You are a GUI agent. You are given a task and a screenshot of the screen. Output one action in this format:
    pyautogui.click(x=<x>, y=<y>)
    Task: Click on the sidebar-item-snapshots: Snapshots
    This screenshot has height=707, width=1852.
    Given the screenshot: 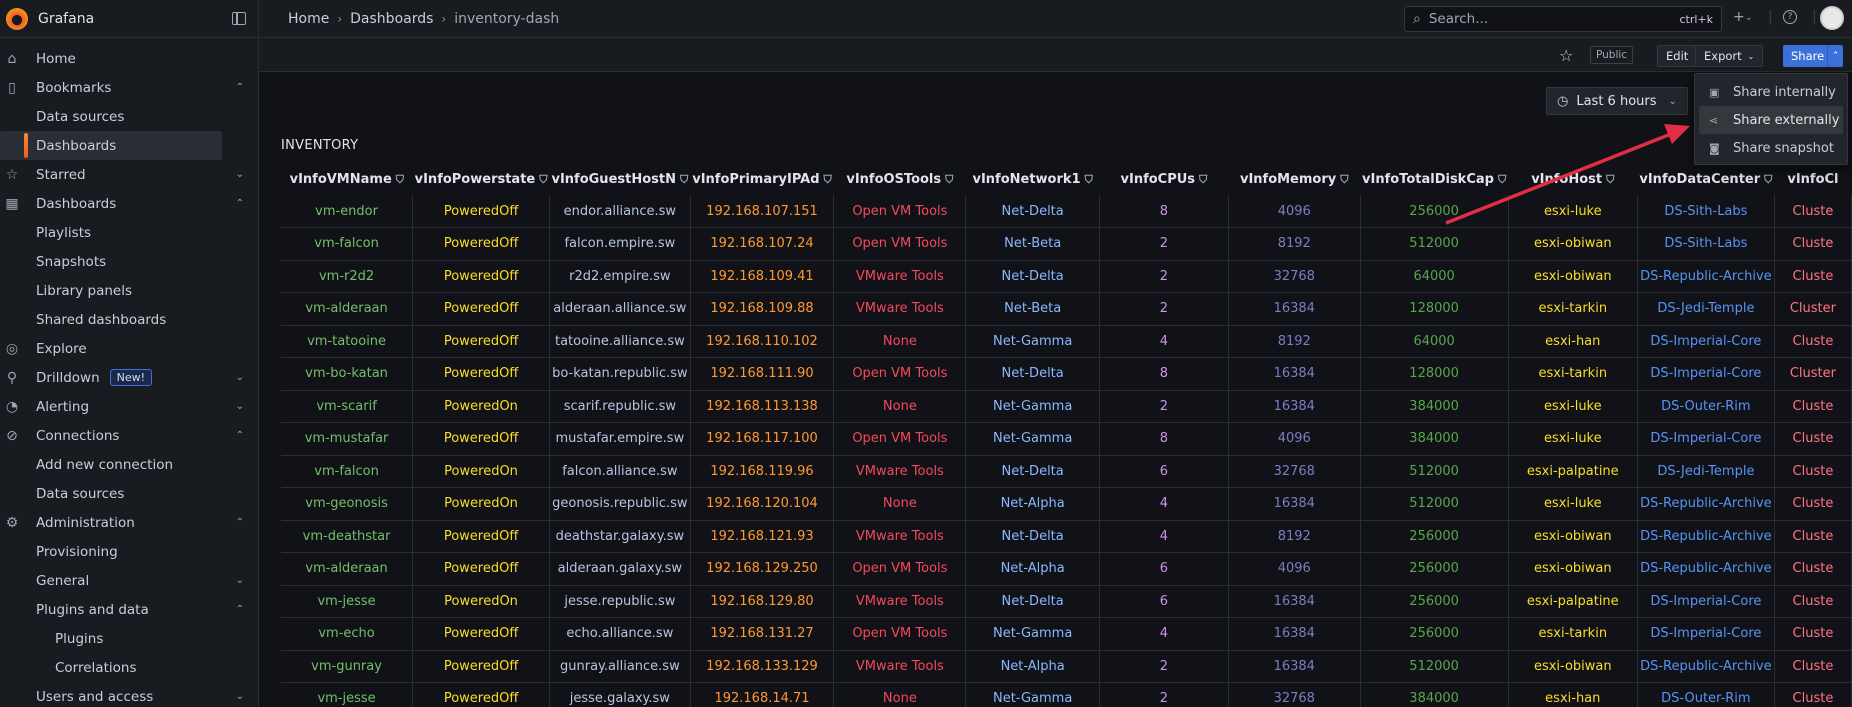 What is the action you would take?
    pyautogui.click(x=129, y=261)
    